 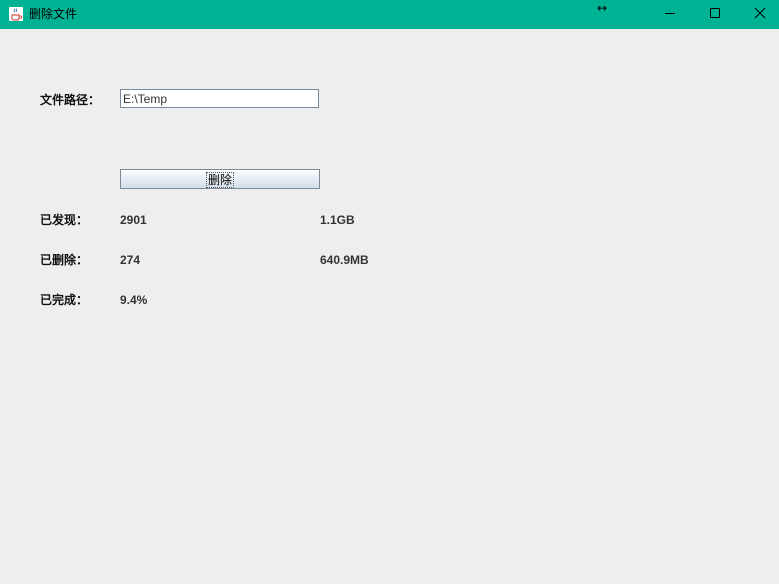 I want to click on maximize-button, so click(x=715, y=14).